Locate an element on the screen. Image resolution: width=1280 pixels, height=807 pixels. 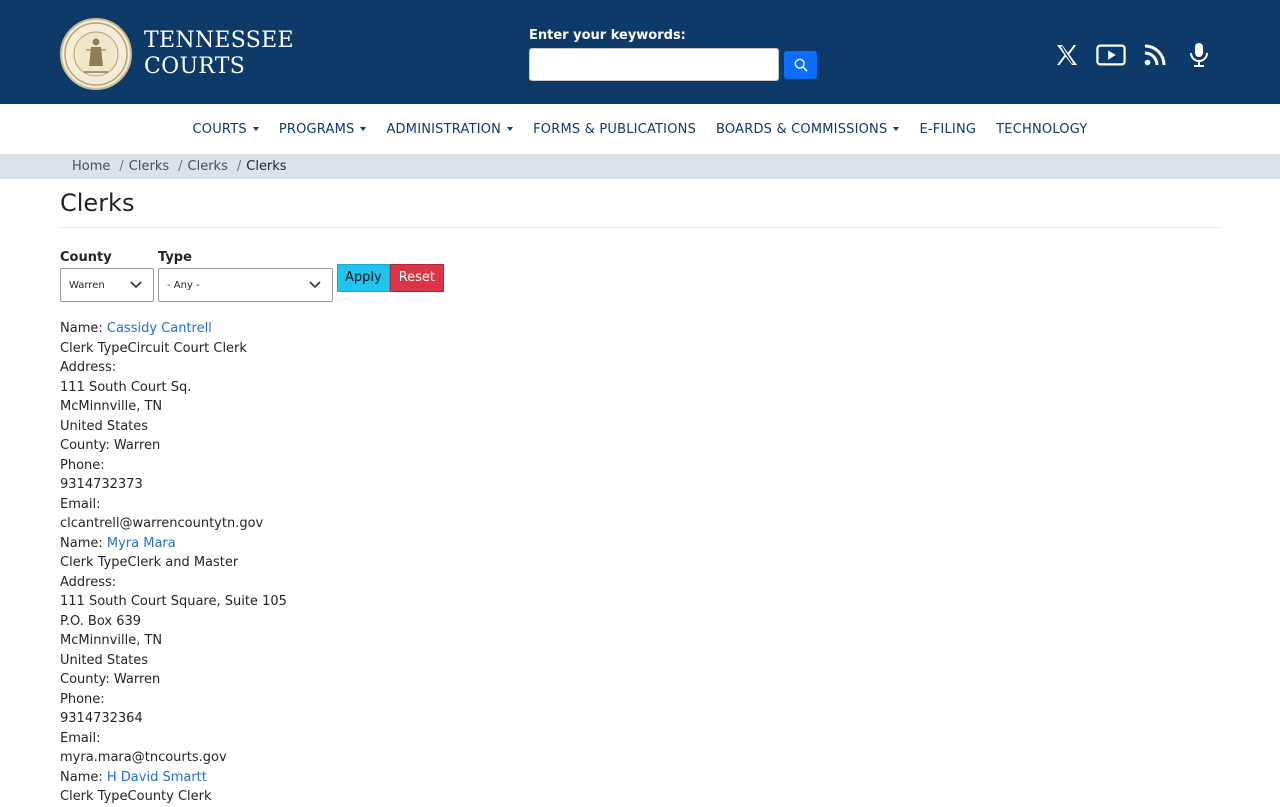
address-line: P.O. Box 639 is located at coordinates (101, 621).